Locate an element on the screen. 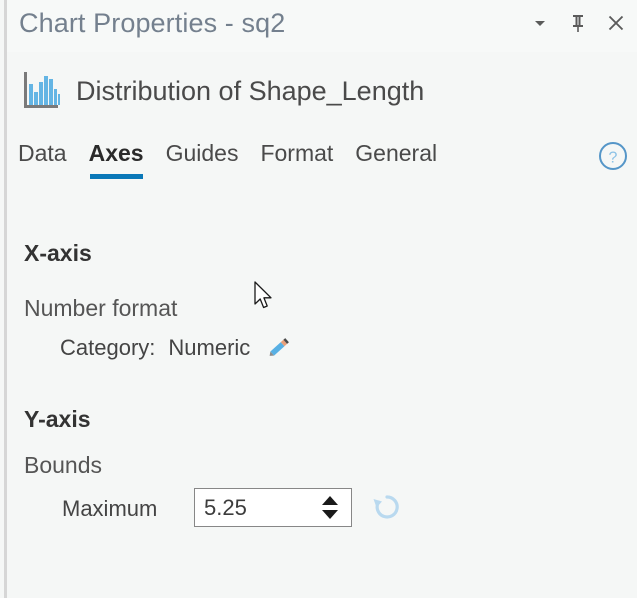 The width and height of the screenshot is (637, 598). maximum-input is located at coordinates (255, 507).